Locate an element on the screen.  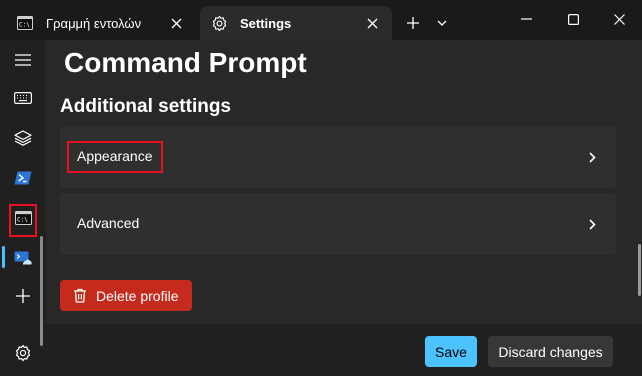
title-bar: C:\ Γραμμή εντολών Settings is located at coordinates (321, 20).